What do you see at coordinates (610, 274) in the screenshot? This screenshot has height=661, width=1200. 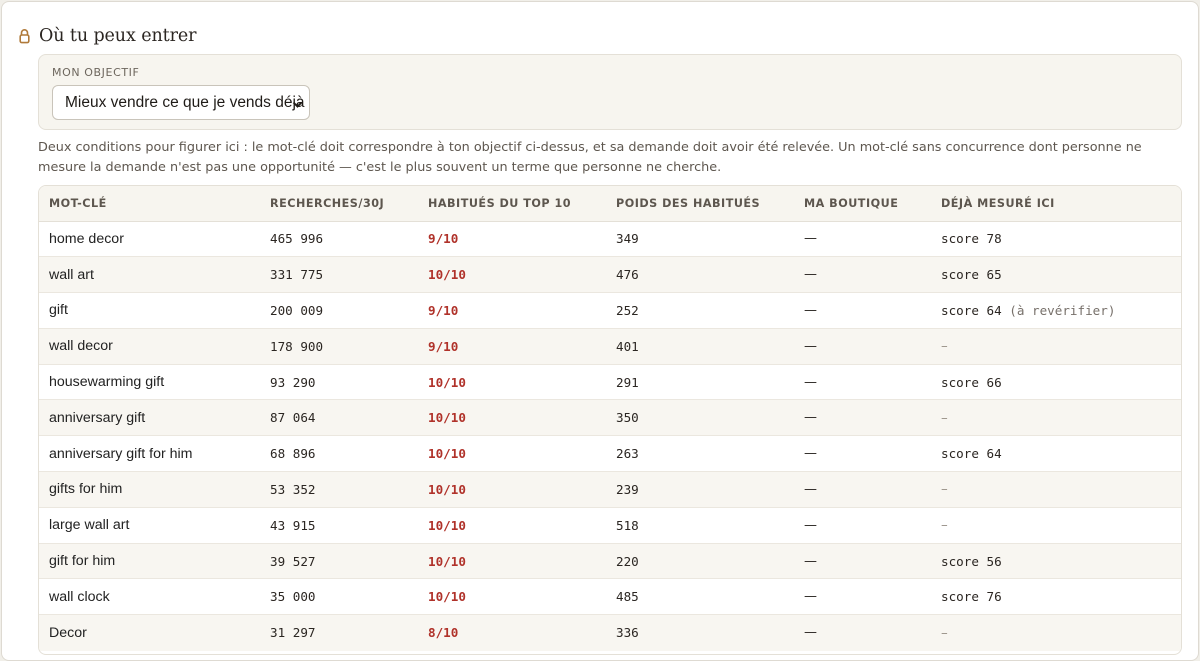 I see `table-row: wall art 331 775 10/10 476 — score 65` at bounding box center [610, 274].